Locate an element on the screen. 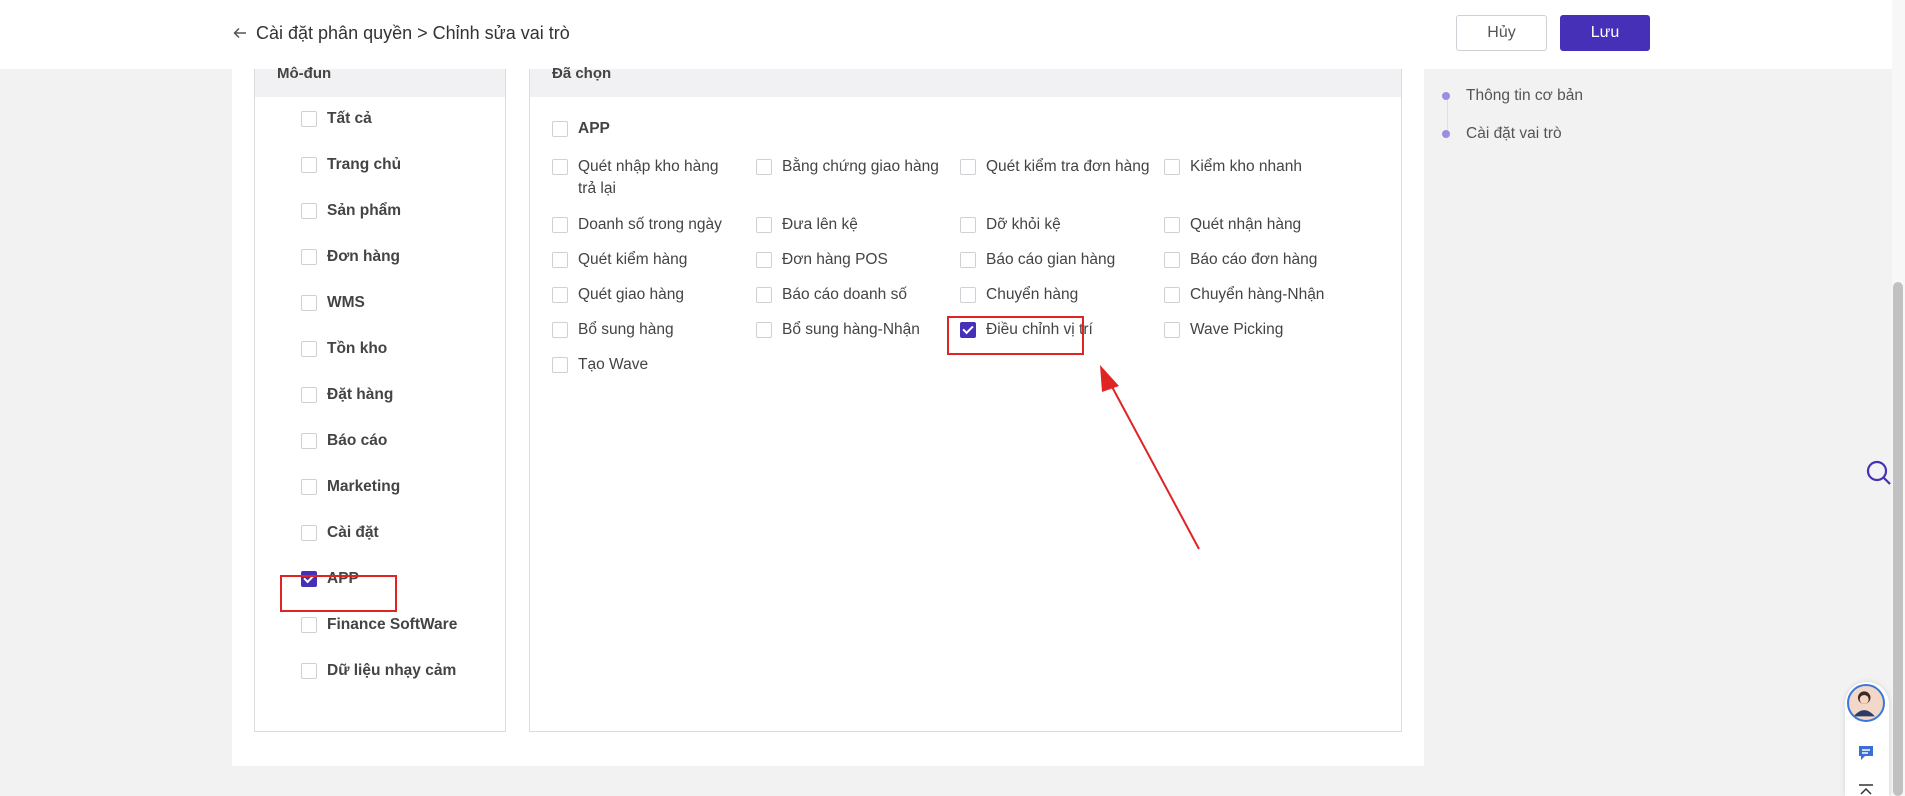  permission-item: Quét giao hàng is located at coordinates (642, 295).